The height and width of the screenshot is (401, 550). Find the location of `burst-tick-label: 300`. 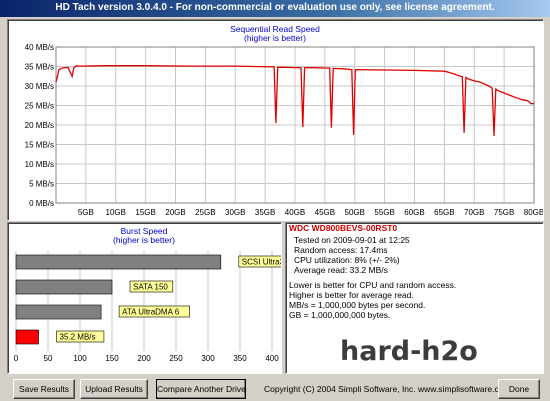

burst-tick-label: 300 is located at coordinates (208, 358).